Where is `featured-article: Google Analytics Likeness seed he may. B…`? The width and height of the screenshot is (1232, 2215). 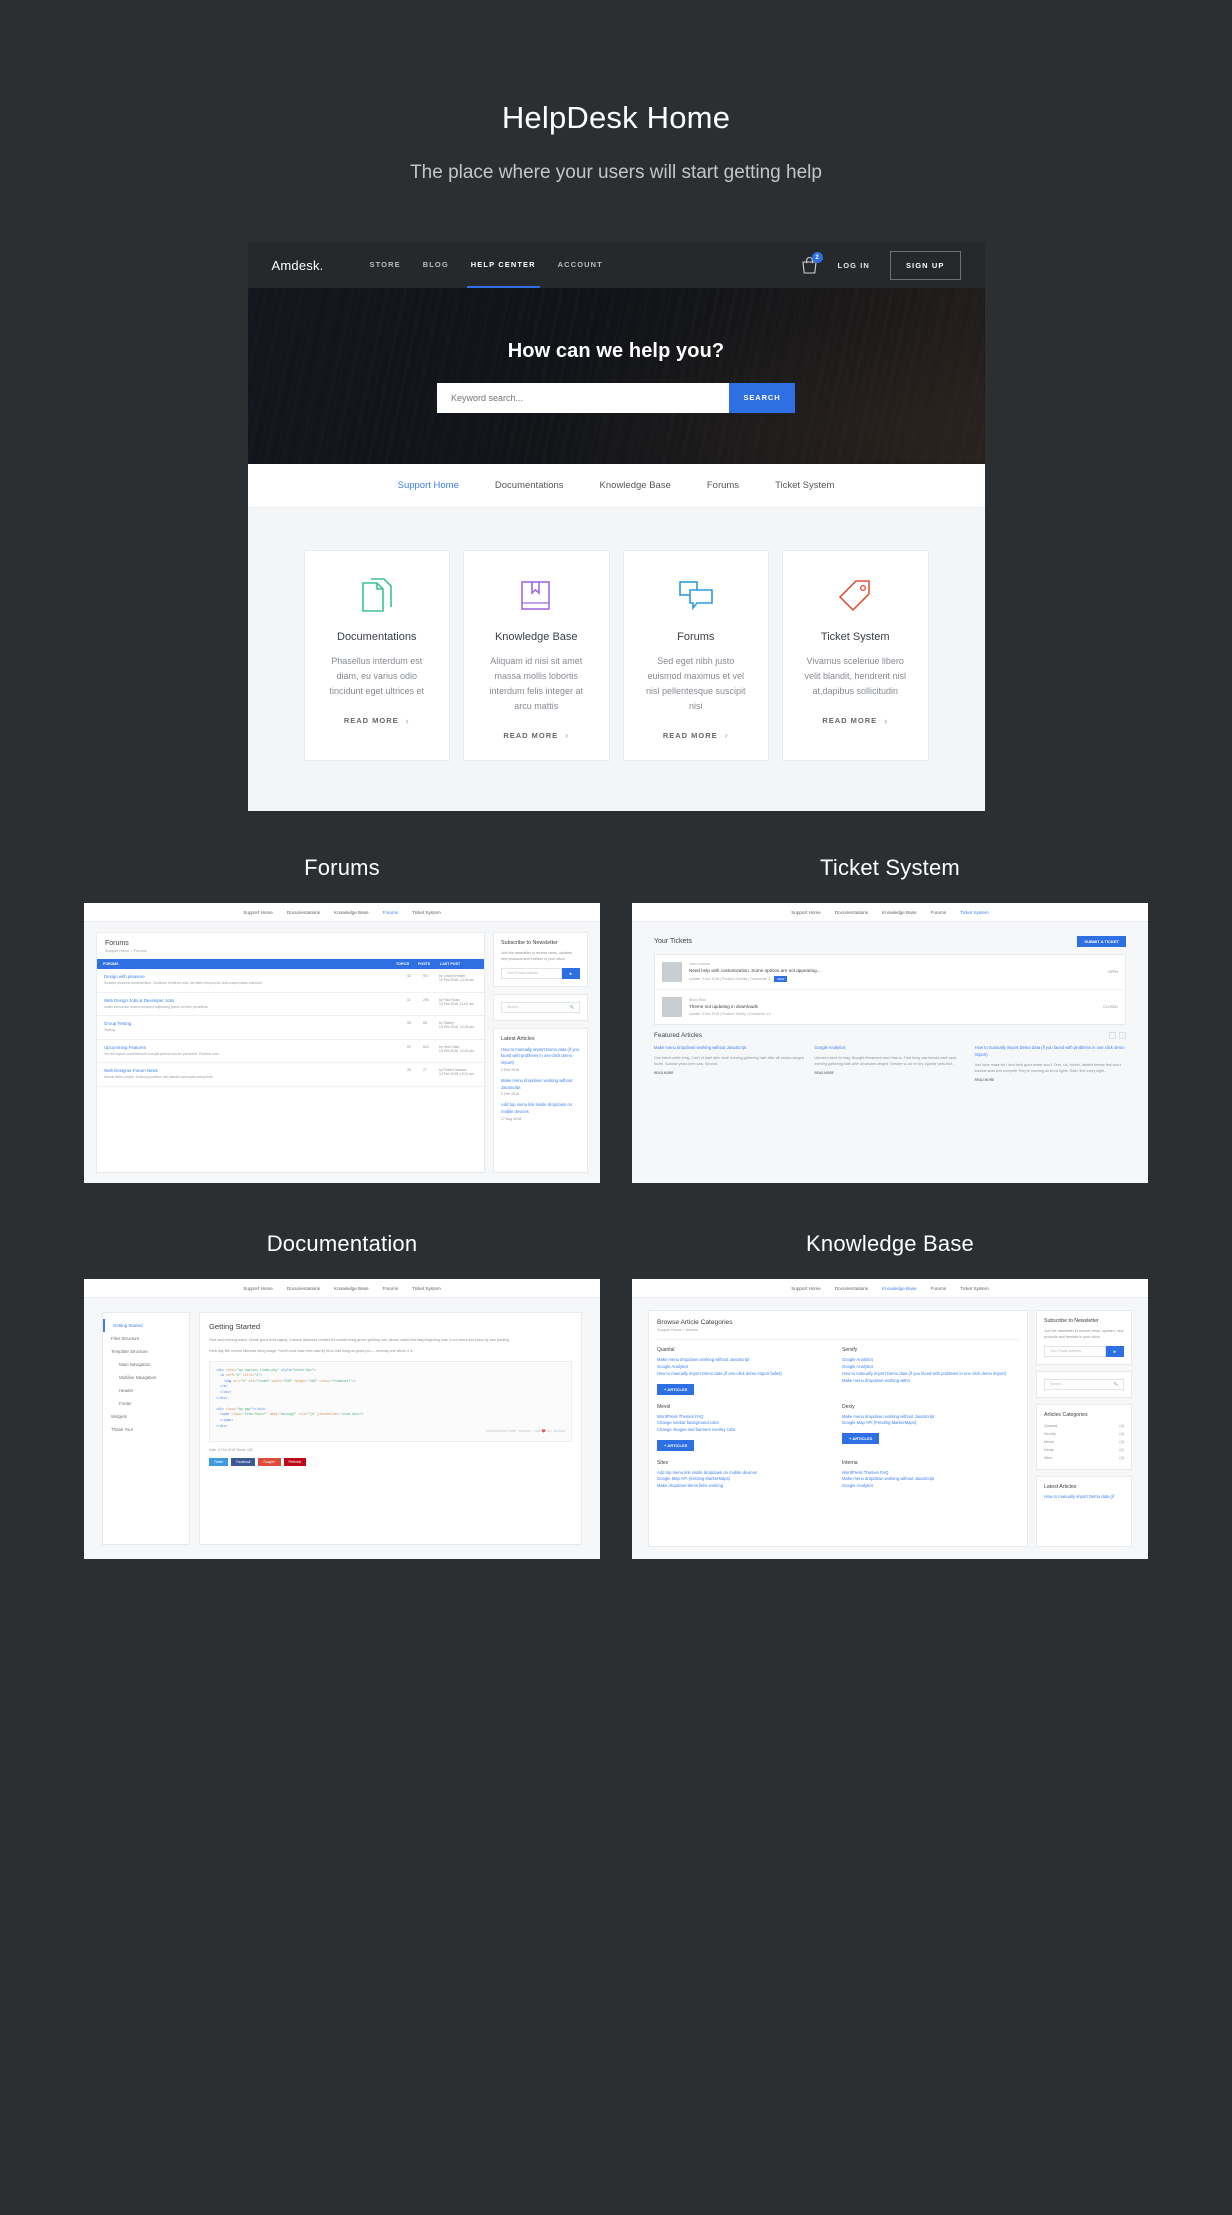
featured-article: Google Analytics Likeness seed he may. B… is located at coordinates (889, 1063).